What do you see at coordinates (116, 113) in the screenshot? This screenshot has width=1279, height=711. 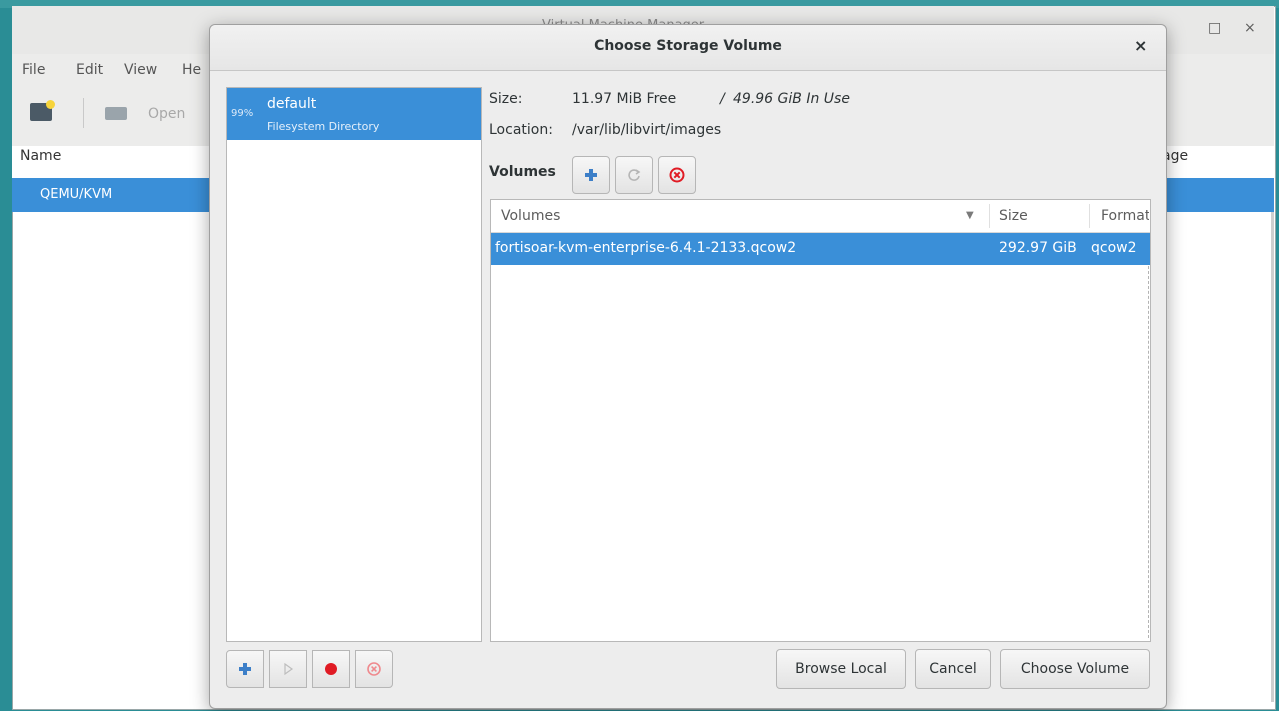 I see `monitor-icon` at bounding box center [116, 113].